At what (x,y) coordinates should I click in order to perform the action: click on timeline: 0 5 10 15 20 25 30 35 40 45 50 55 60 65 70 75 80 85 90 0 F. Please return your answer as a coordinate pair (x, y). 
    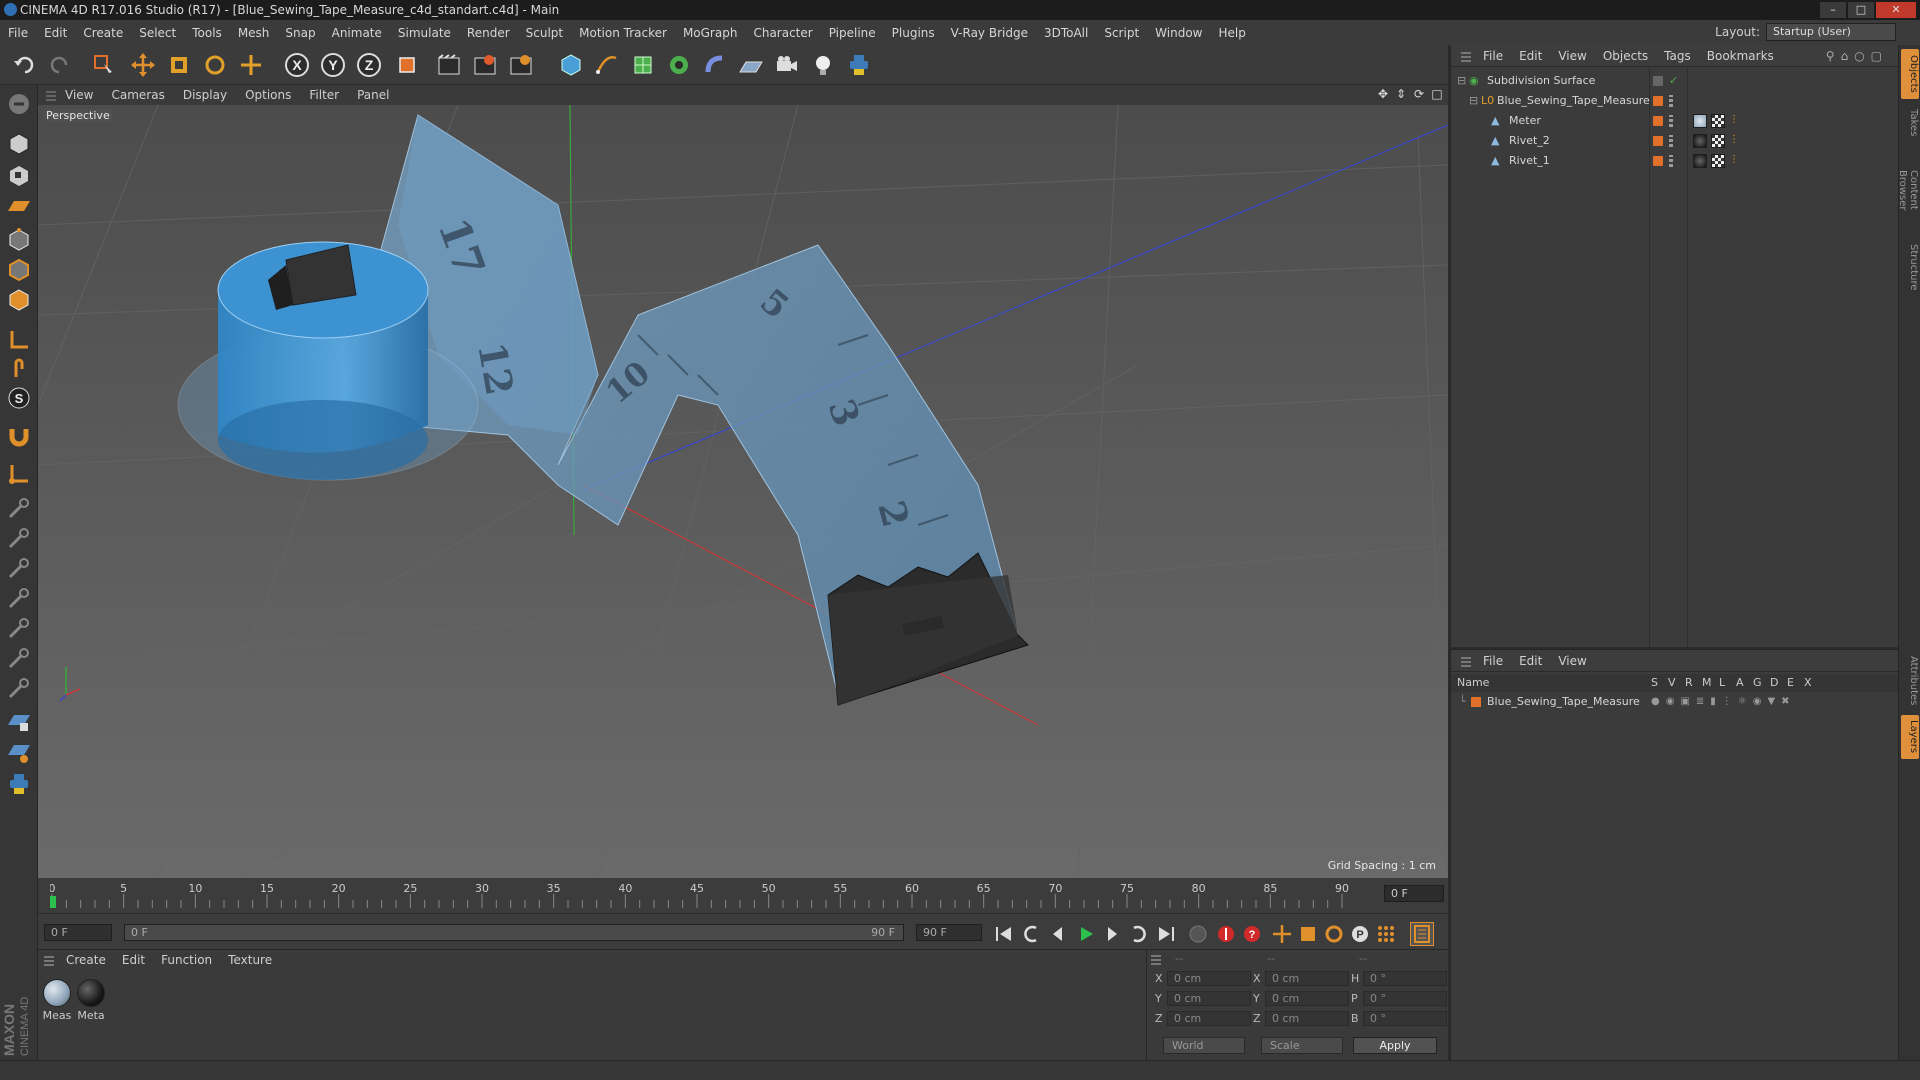
    Looking at the image, I should click on (743, 895).